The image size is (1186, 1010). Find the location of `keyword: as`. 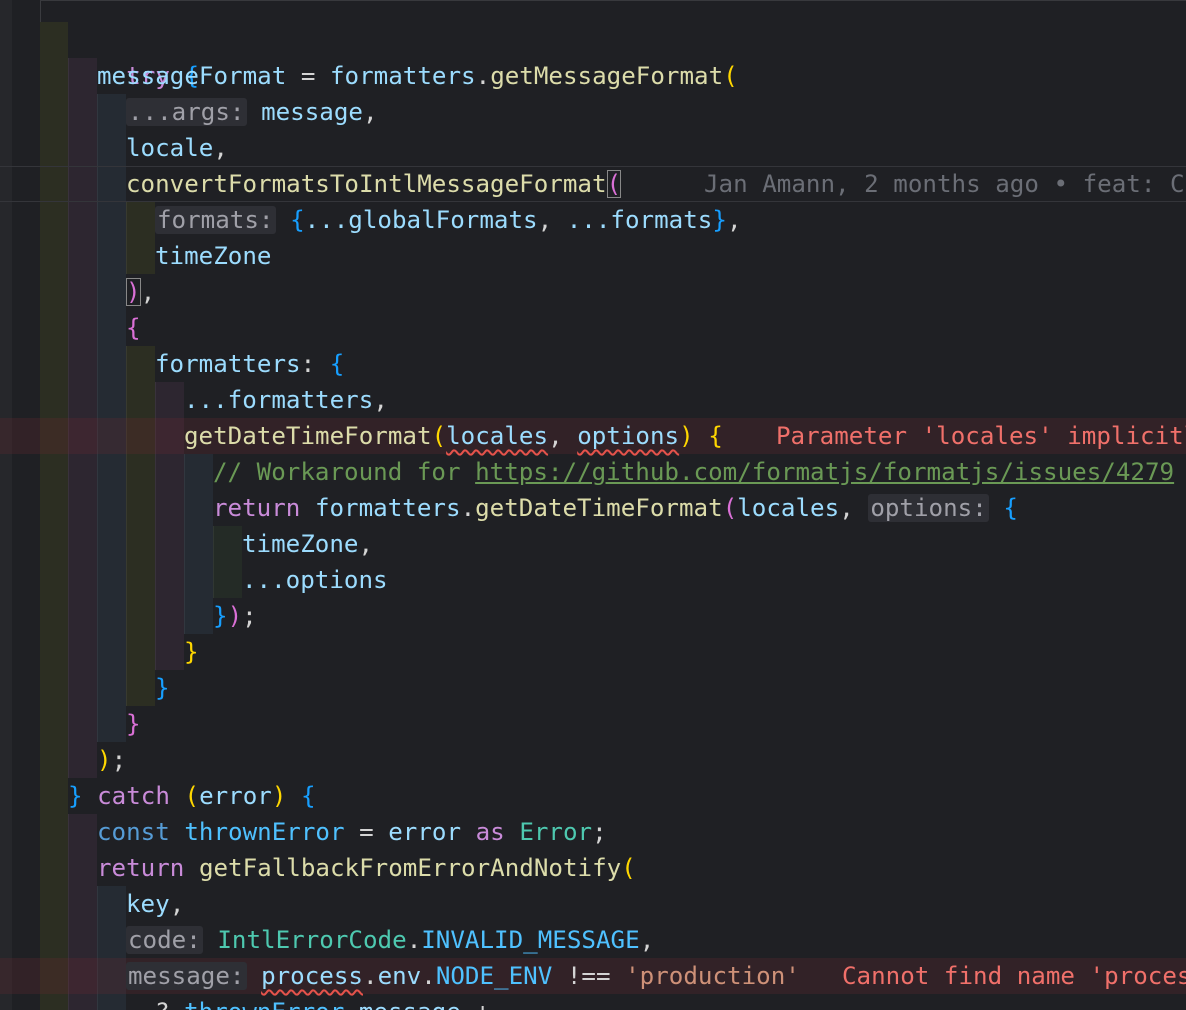

keyword: as is located at coordinates (490, 832).